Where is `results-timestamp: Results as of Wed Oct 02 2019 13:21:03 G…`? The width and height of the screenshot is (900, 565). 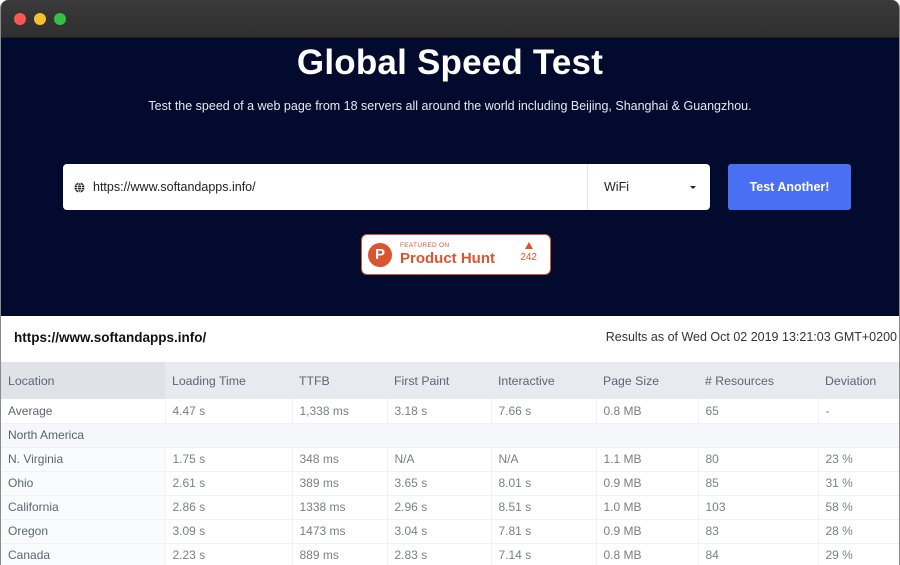
results-timestamp: Results as of Wed Oct 02 2019 13:21:03 G… is located at coordinates (751, 337).